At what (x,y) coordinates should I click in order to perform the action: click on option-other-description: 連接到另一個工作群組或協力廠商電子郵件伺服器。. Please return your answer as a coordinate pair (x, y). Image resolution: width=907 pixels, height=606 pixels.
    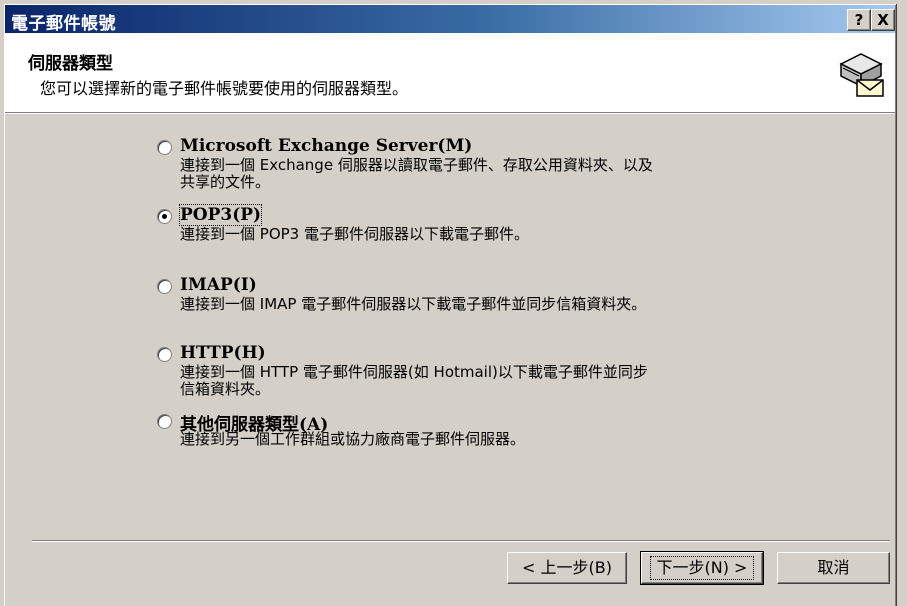
    Looking at the image, I should click on (353, 439).